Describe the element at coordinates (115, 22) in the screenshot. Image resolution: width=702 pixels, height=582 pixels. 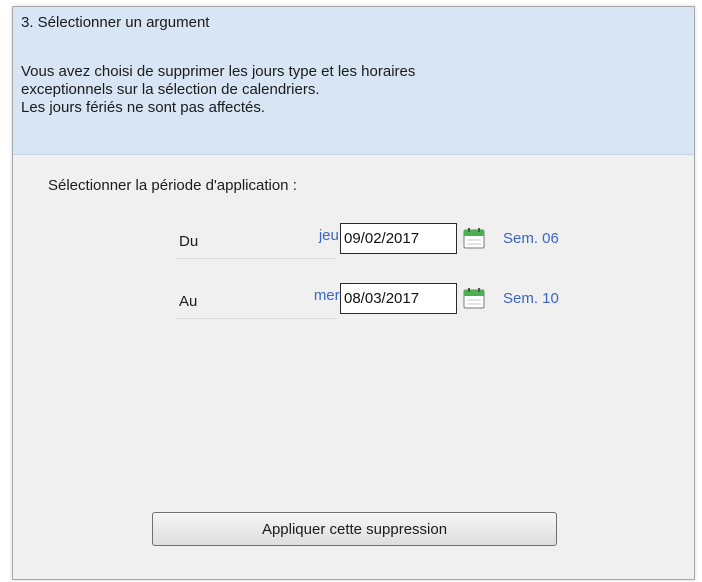
I see `step-title: 3. Sélectionner un argument` at that location.